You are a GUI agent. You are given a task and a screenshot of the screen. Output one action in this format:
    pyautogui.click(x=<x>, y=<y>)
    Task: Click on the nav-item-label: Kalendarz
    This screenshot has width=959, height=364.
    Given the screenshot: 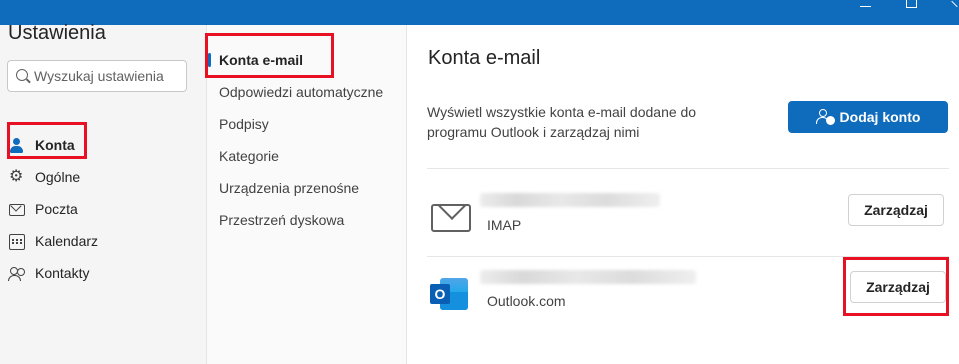 What is the action you would take?
    pyautogui.click(x=67, y=241)
    